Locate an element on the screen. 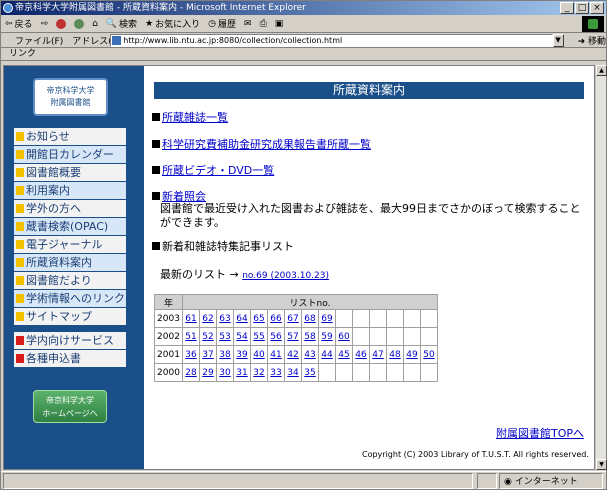 Image resolution: width=607 pixels, height=490 pixels. table-row: 2002 51 52 53 54 55 56 57 58 59 60 is located at coordinates (296, 336).